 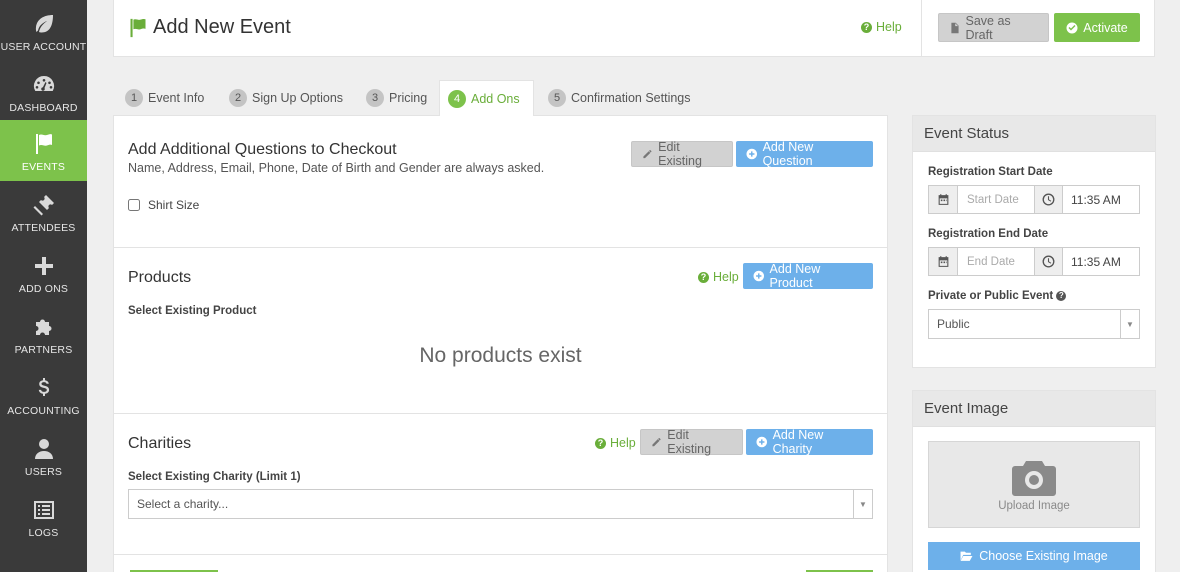 I want to click on products-help-link: ? Help, so click(x=718, y=277).